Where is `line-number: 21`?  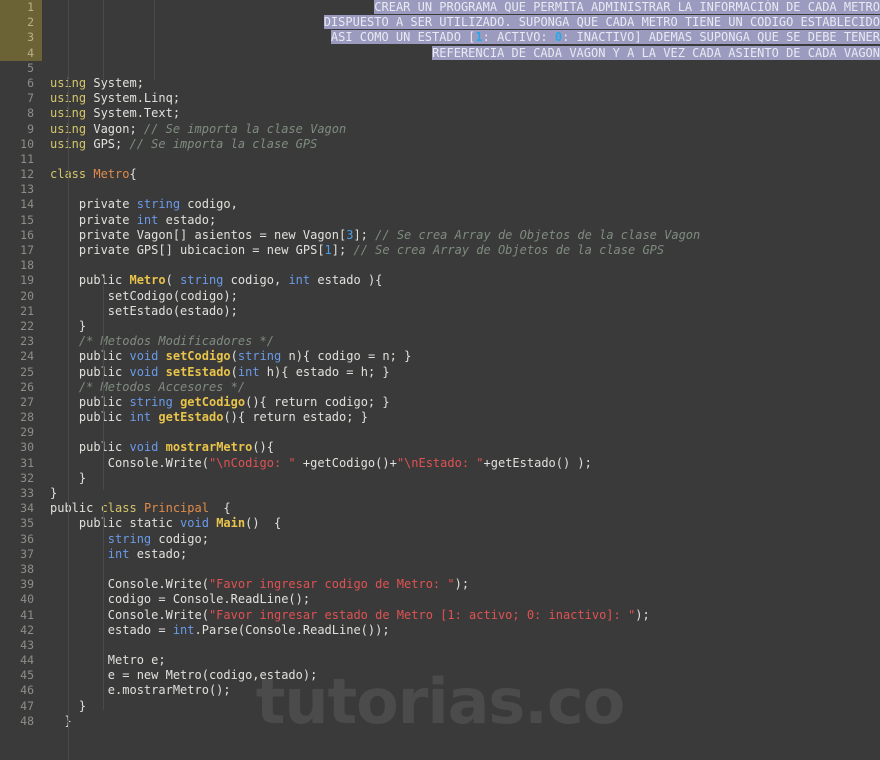 line-number: 21 is located at coordinates (21, 311).